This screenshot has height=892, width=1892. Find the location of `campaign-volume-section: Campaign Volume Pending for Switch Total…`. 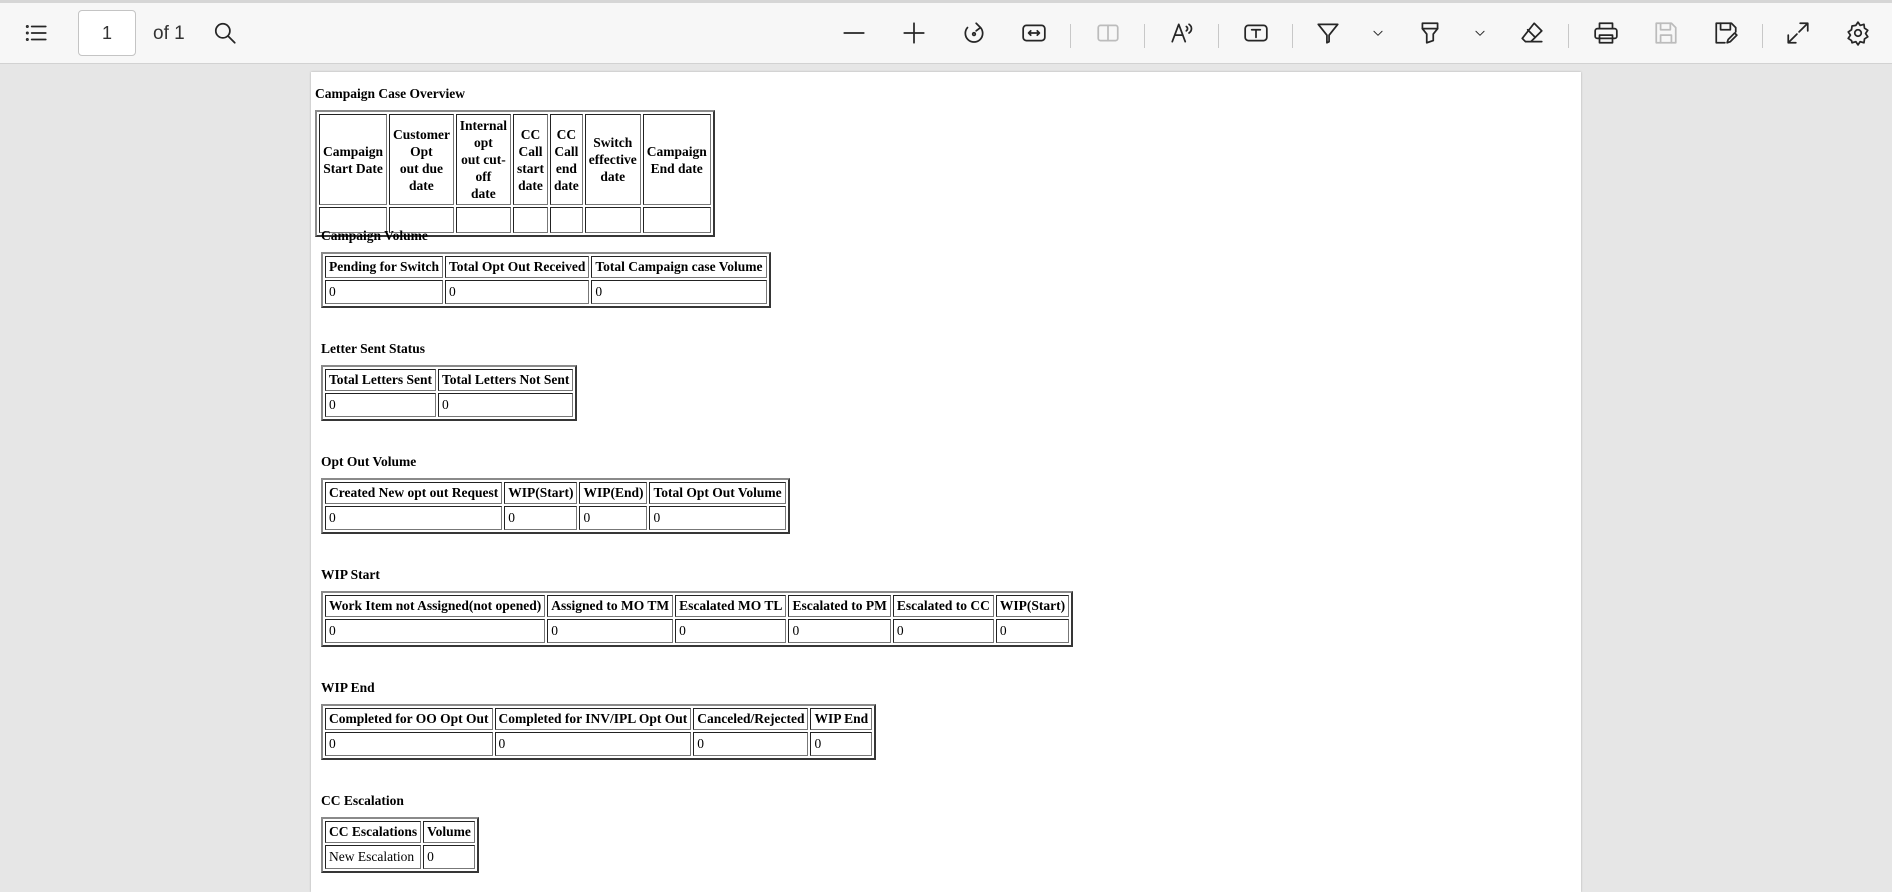

campaign-volume-section: Campaign Volume Pending for Switch Total… is located at coordinates (546, 268).